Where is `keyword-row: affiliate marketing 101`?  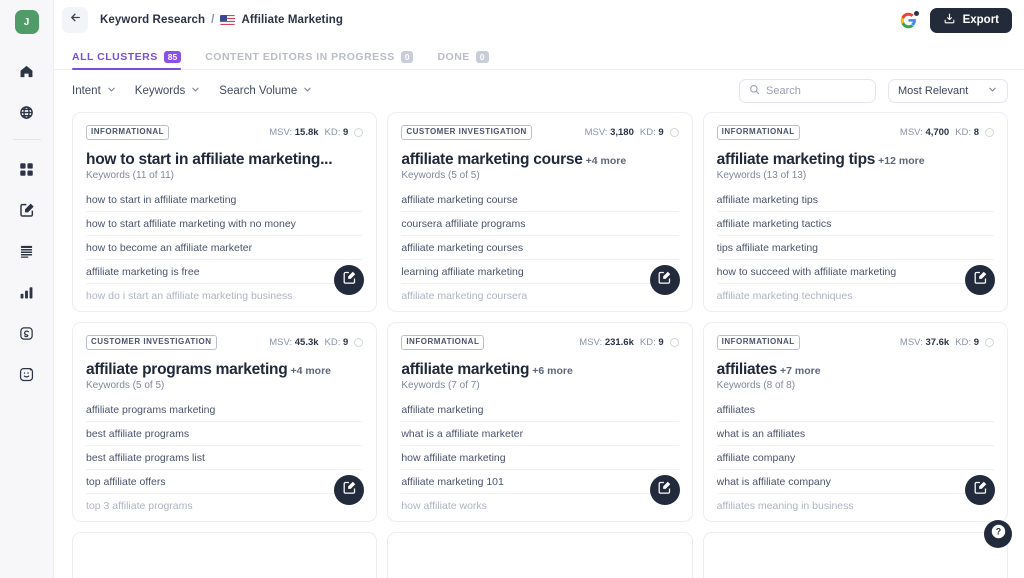
keyword-row: affiliate marketing 101 is located at coordinates (540, 482).